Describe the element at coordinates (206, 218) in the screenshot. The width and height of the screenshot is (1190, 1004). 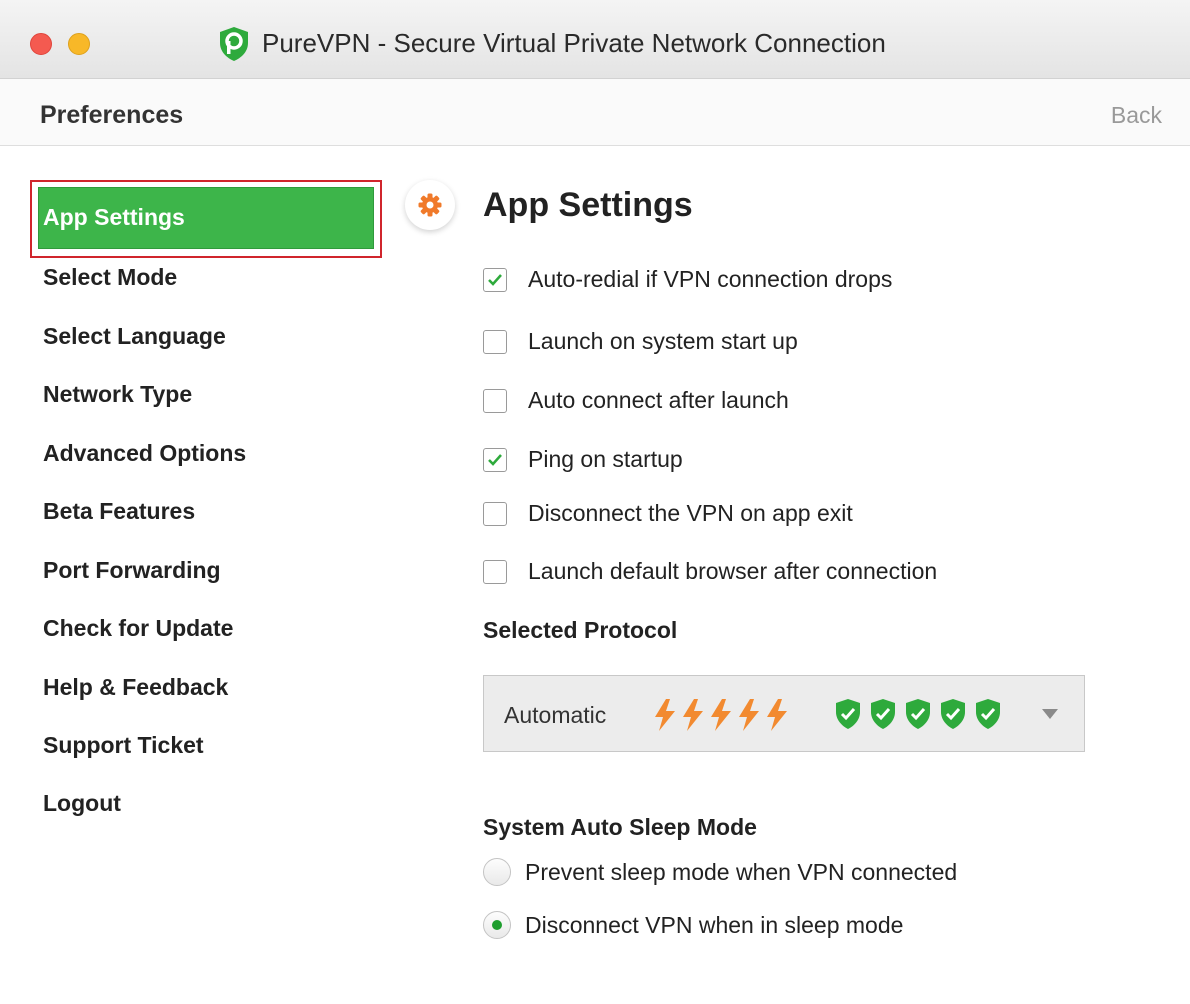
I see `sidebar-item-app-settings: App Settings` at that location.